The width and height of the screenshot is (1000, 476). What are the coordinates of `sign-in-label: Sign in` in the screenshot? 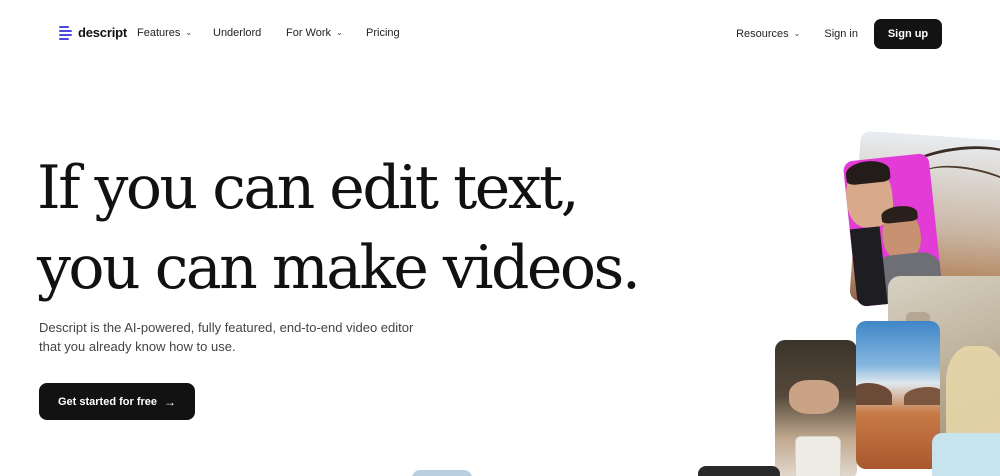 It's located at (841, 34).